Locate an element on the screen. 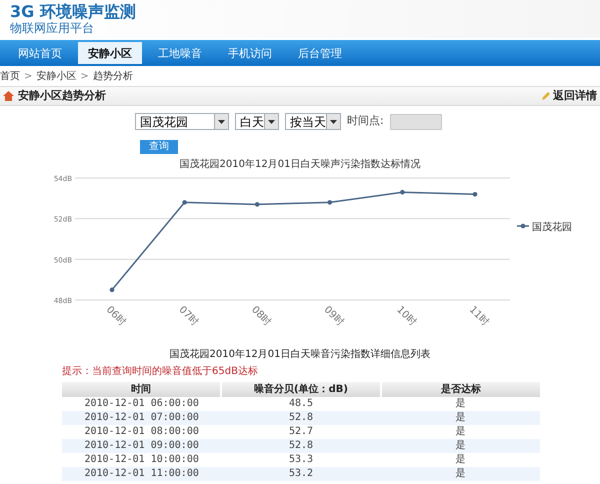 The width and height of the screenshot is (600, 484). table-cell-text: 52.7 is located at coordinates (301, 432).